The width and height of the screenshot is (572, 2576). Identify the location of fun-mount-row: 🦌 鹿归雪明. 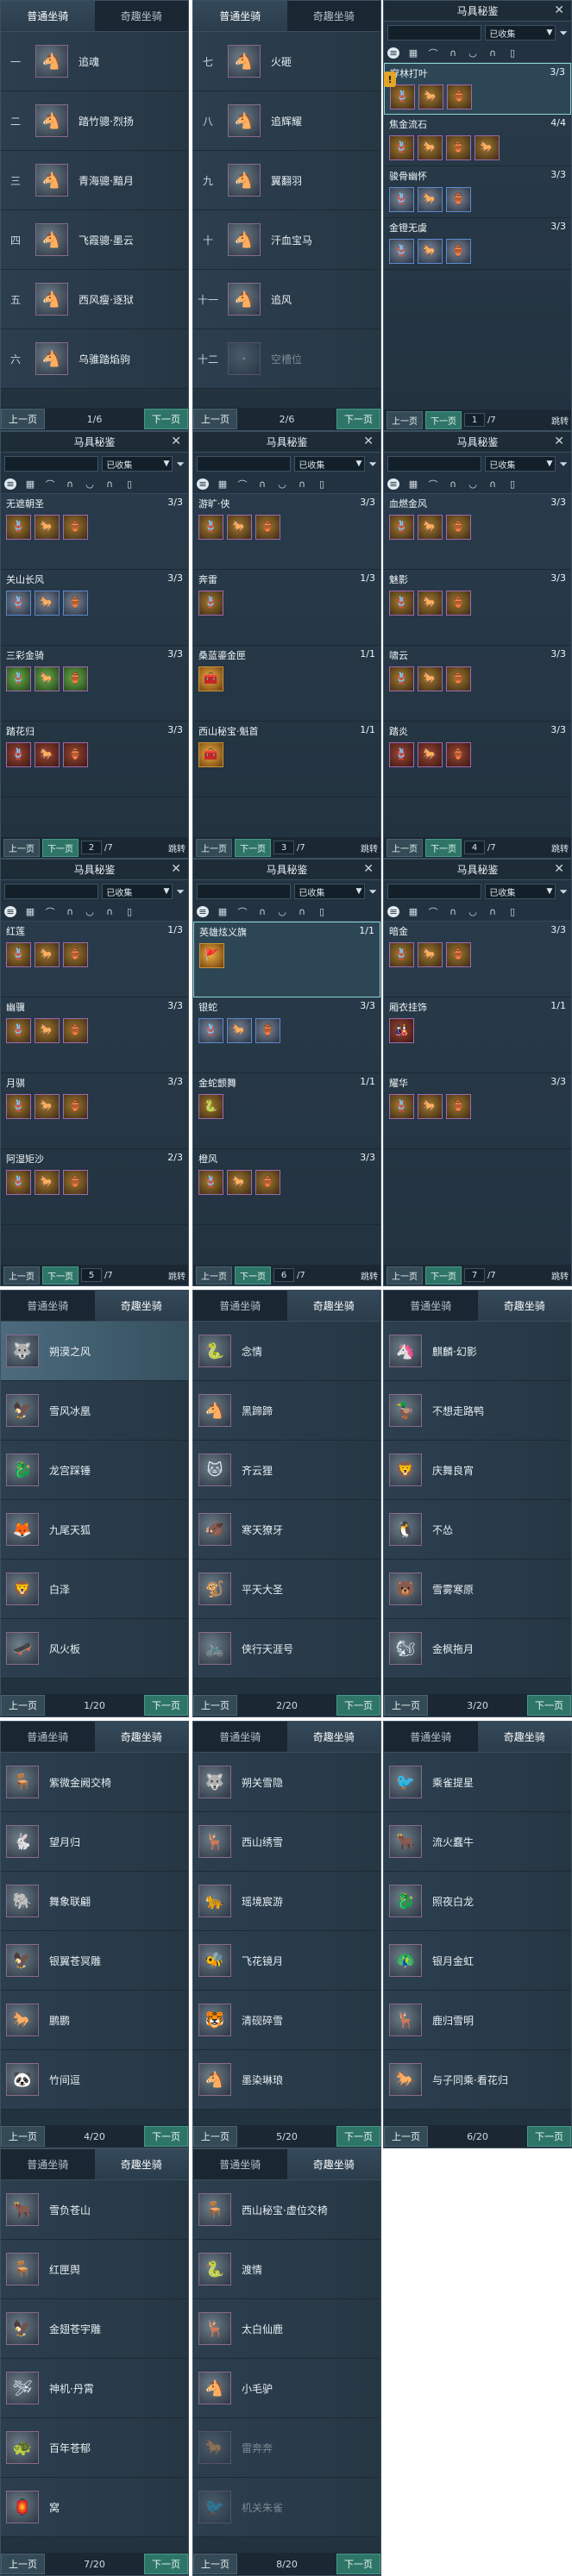
(478, 2020).